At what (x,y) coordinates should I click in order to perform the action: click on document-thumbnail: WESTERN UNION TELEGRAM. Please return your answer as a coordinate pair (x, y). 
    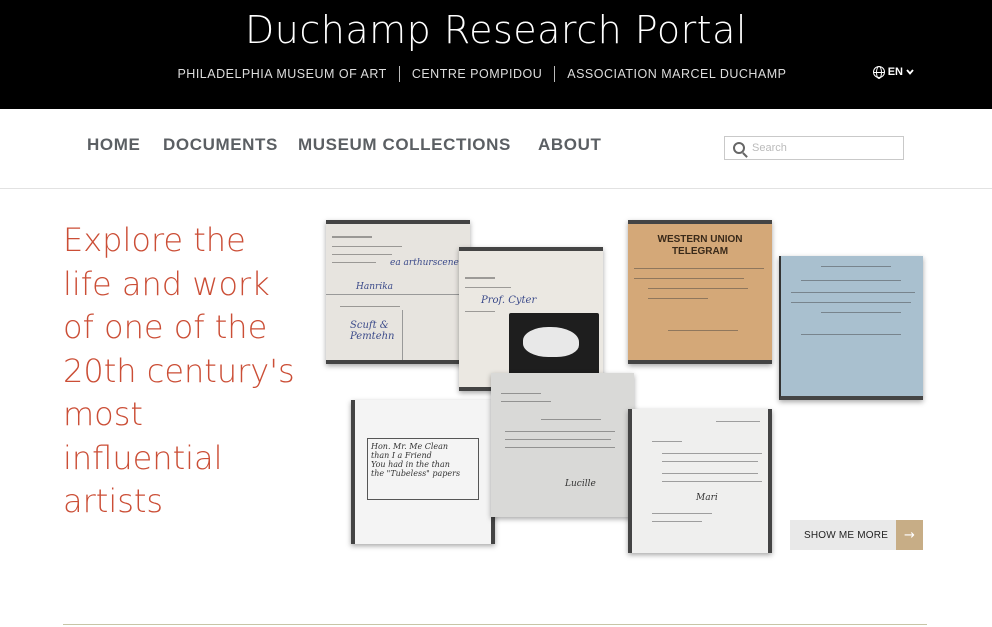
    Looking at the image, I should click on (700, 292).